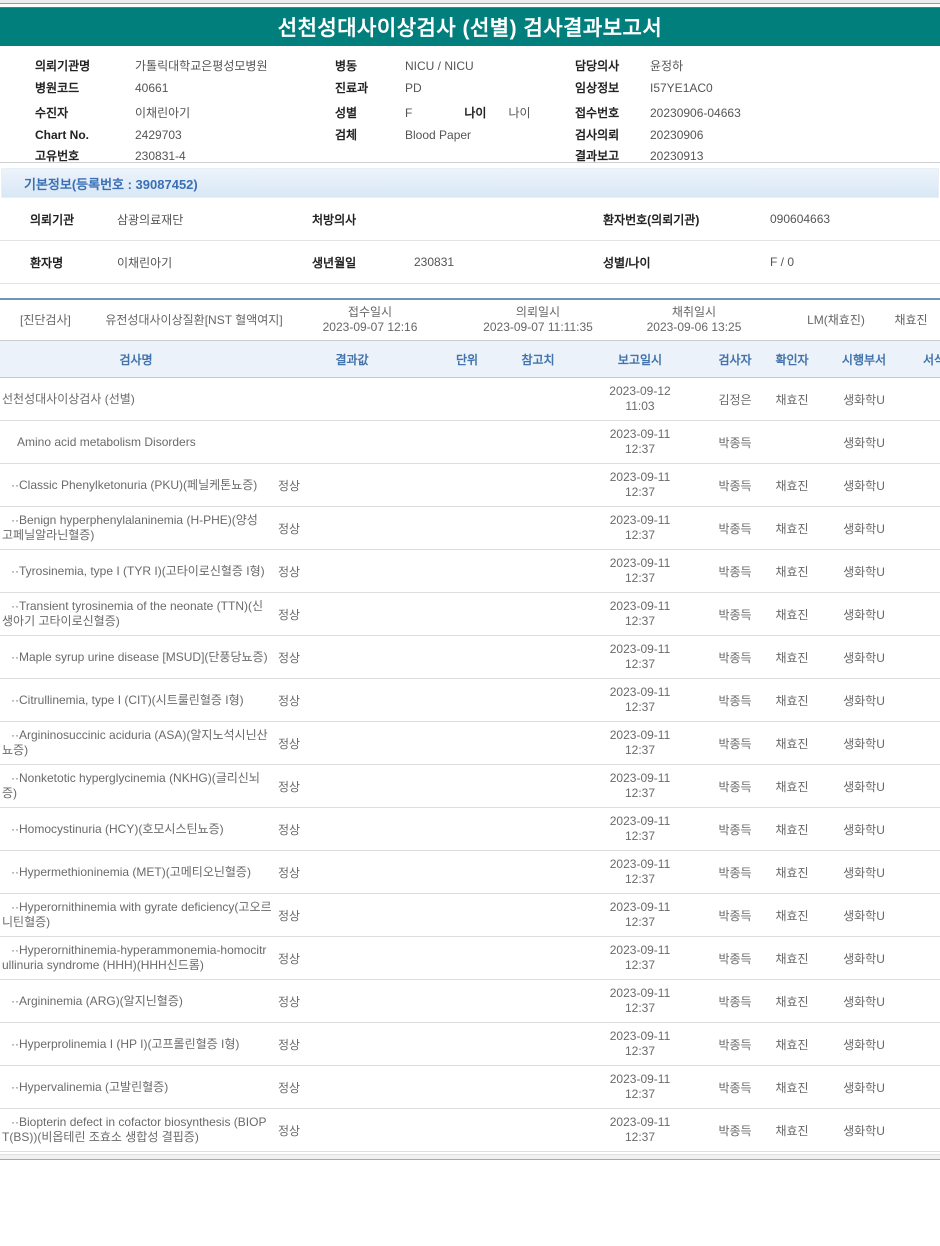  What do you see at coordinates (470, 2) in the screenshot?
I see `horizontal-scrollbar-top` at bounding box center [470, 2].